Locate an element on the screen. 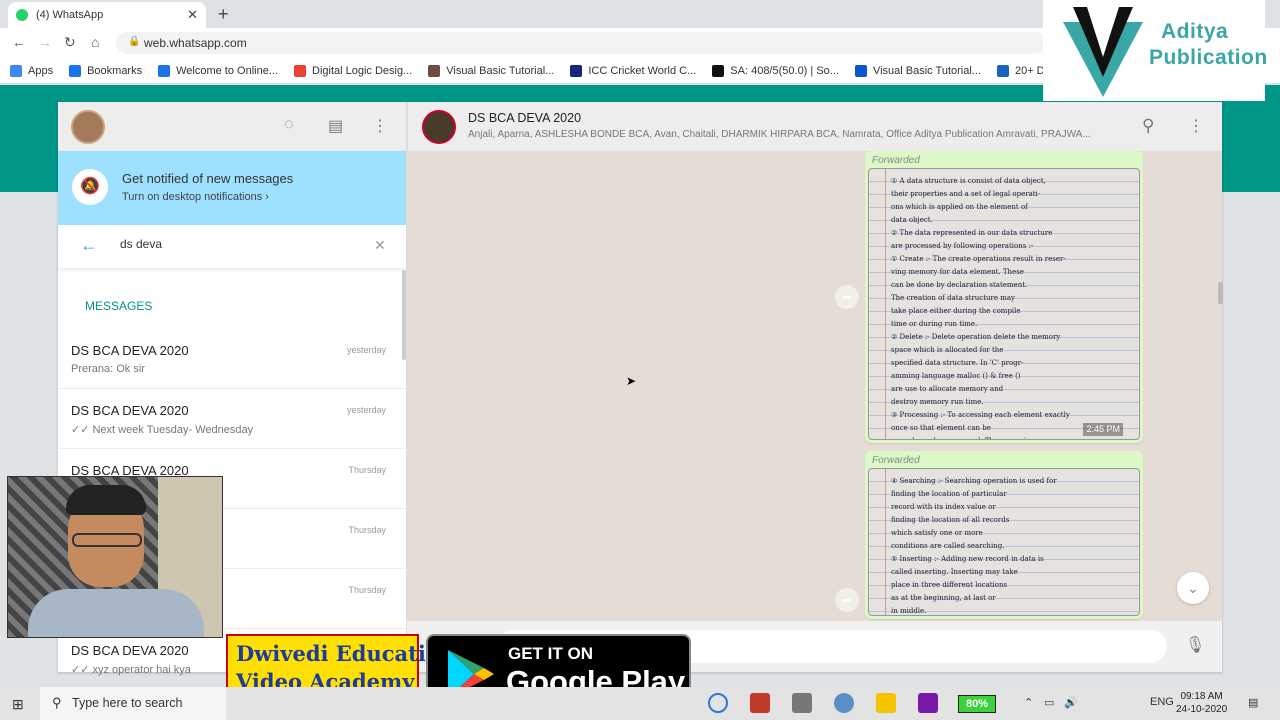 This screenshot has height=720, width=1280. handwritten-line: finding the location of all records is located at coordinates (950, 520).